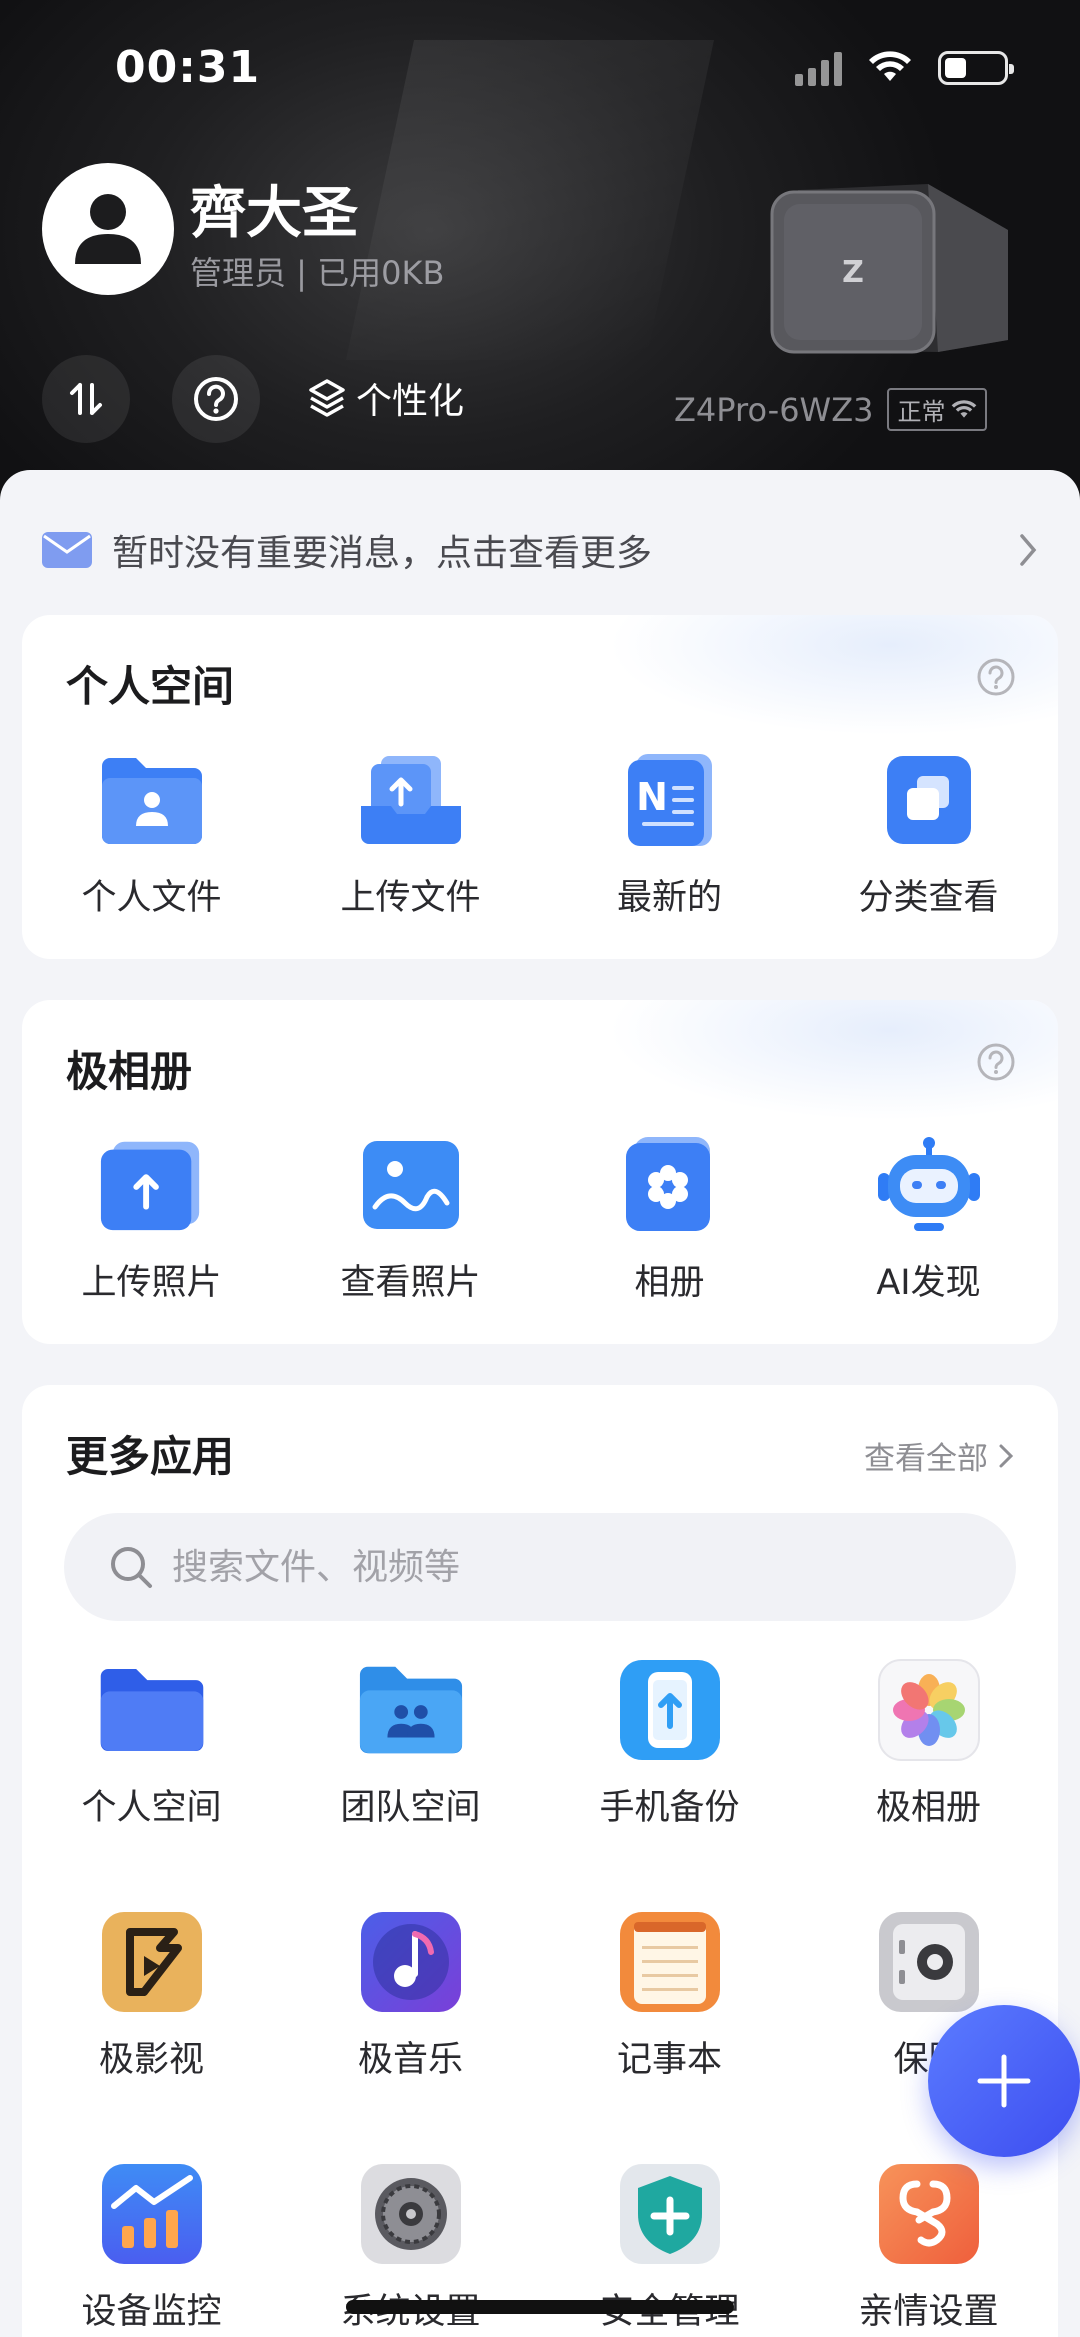 This screenshot has width=1080, height=2337. Describe the element at coordinates (149, 1186) in the screenshot. I see `upload-photo-icon` at that location.